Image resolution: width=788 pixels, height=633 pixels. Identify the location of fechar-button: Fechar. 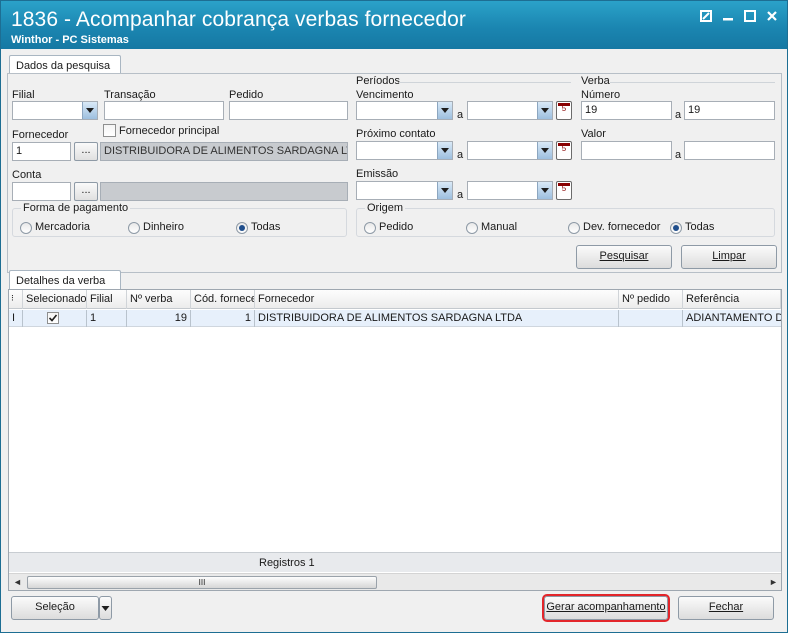
(726, 608).